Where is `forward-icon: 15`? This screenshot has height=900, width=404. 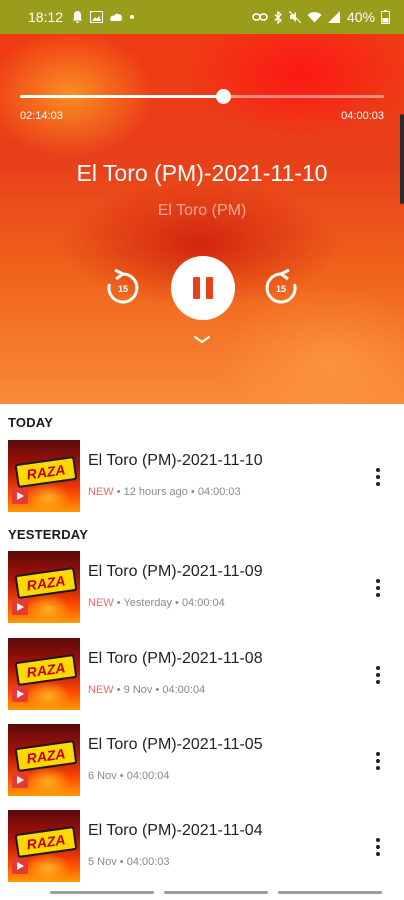 forward-icon: 15 is located at coordinates (281, 286).